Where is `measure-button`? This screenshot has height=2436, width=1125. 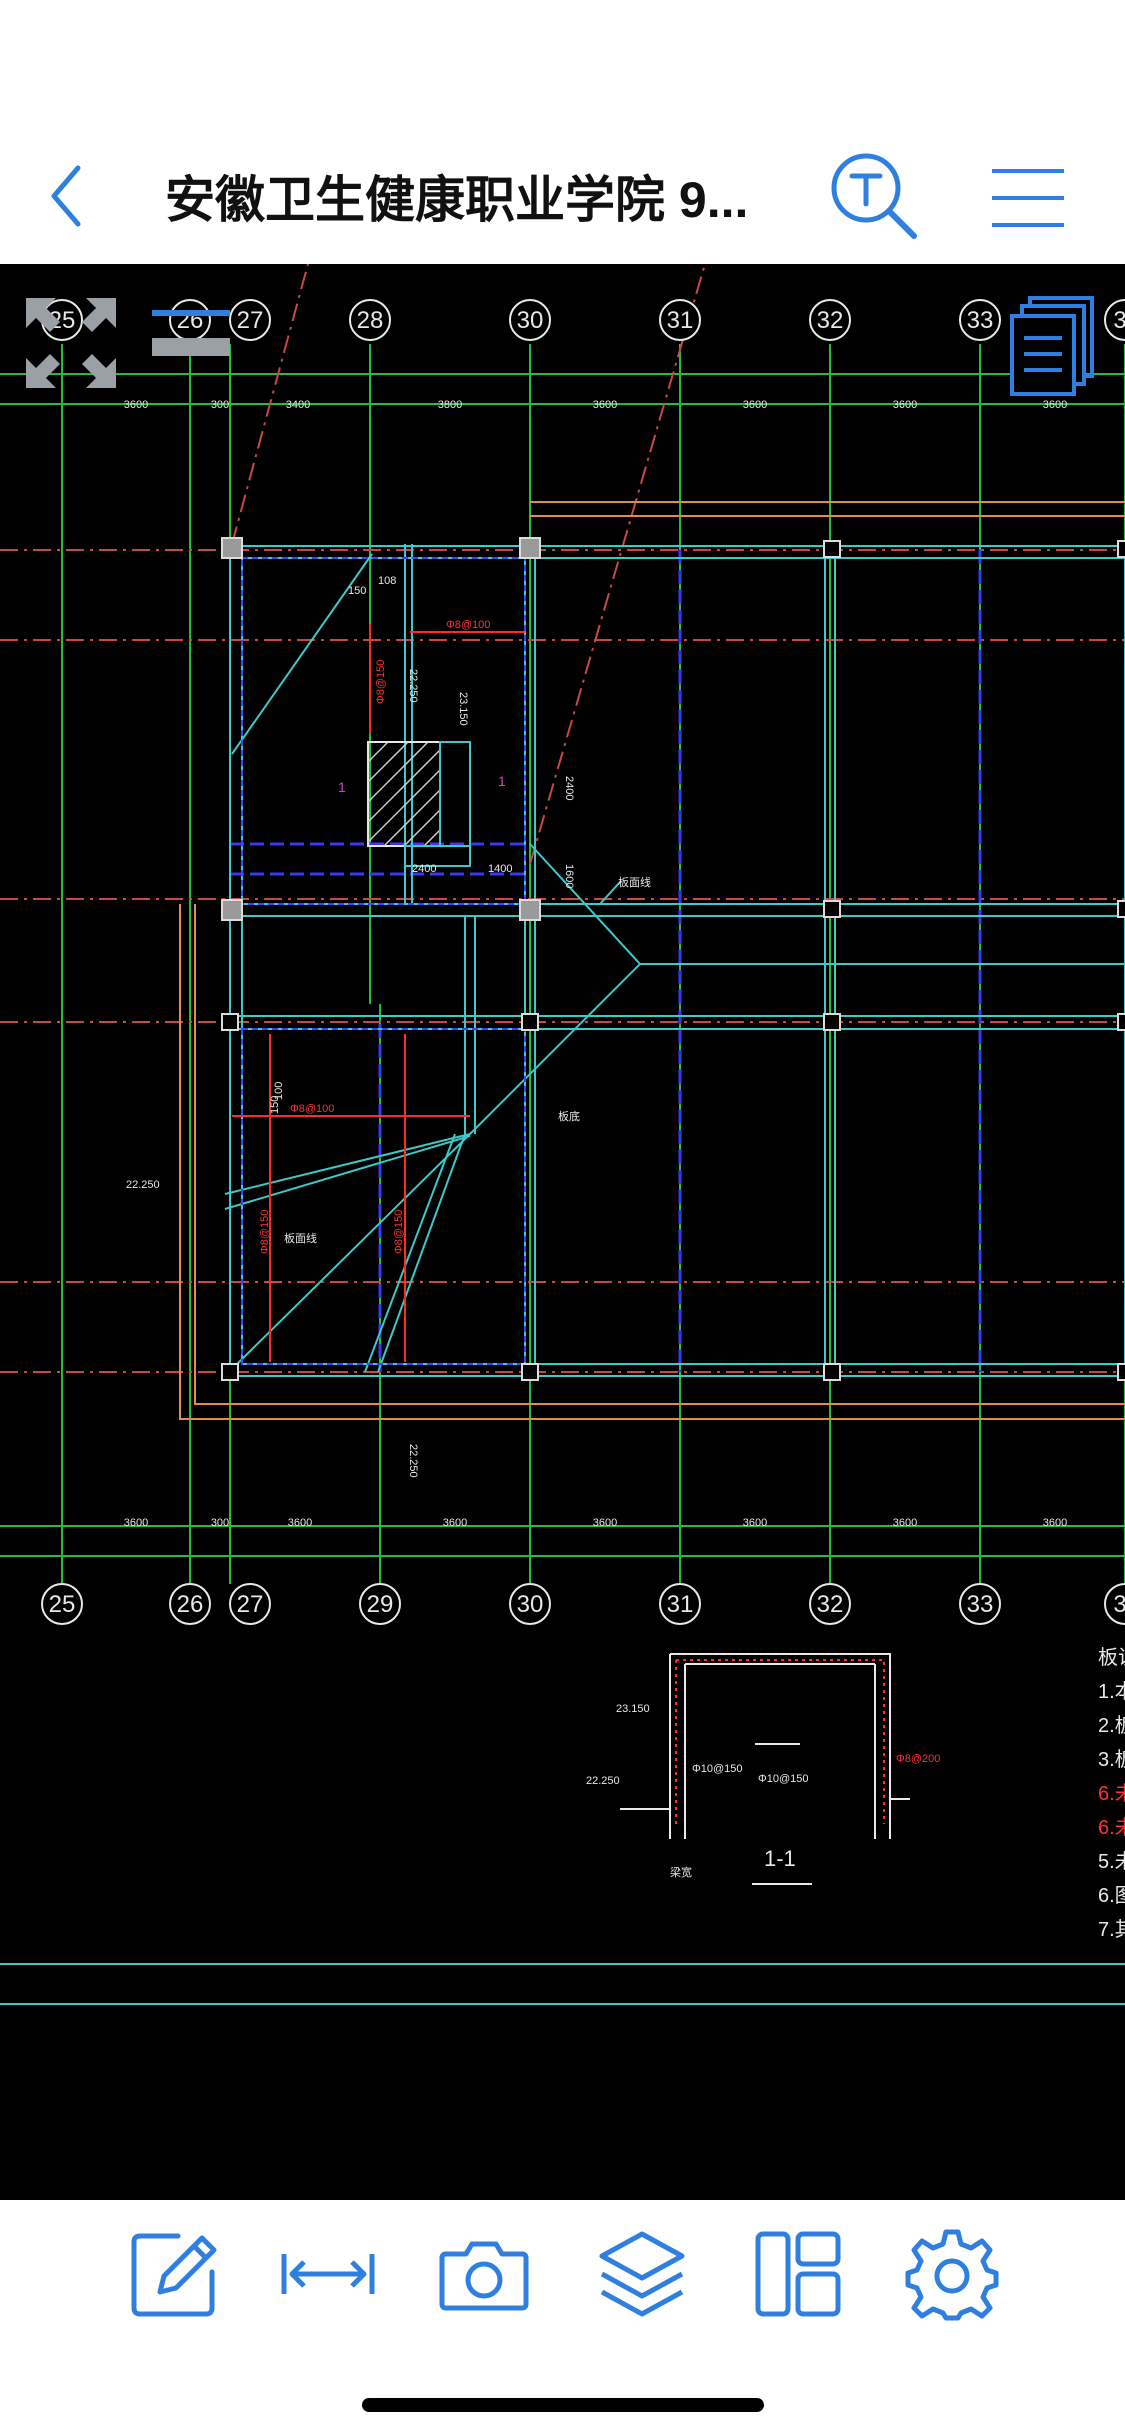
measure-button is located at coordinates (328, 2274).